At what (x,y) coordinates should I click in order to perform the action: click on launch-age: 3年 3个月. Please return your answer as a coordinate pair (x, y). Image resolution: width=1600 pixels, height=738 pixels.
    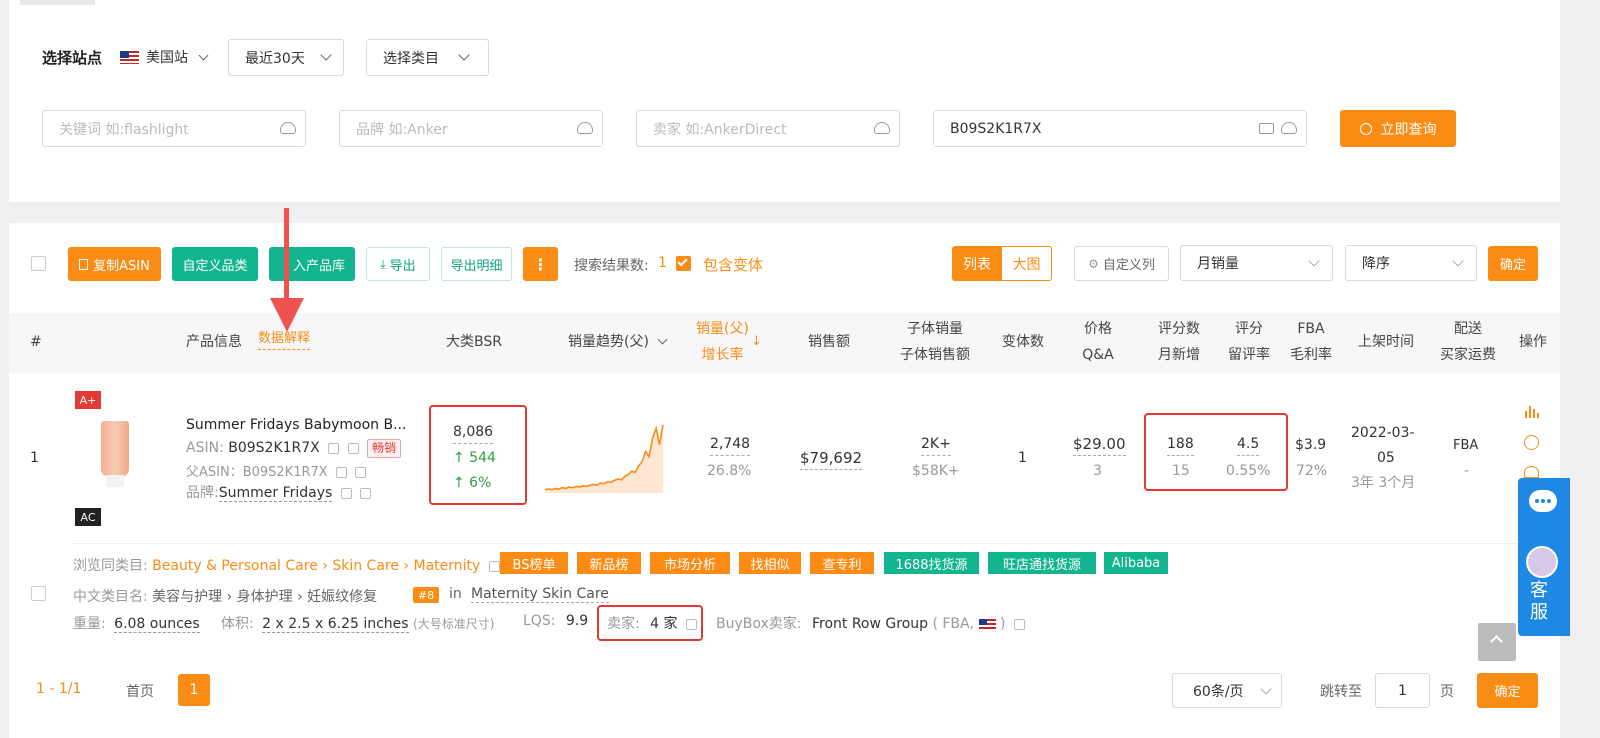
    Looking at the image, I should click on (1383, 483).